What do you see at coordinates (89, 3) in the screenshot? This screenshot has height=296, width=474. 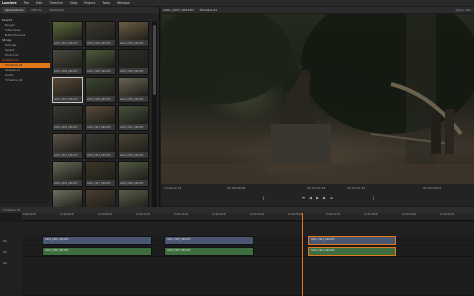 I see `menu-project: Project` at bounding box center [89, 3].